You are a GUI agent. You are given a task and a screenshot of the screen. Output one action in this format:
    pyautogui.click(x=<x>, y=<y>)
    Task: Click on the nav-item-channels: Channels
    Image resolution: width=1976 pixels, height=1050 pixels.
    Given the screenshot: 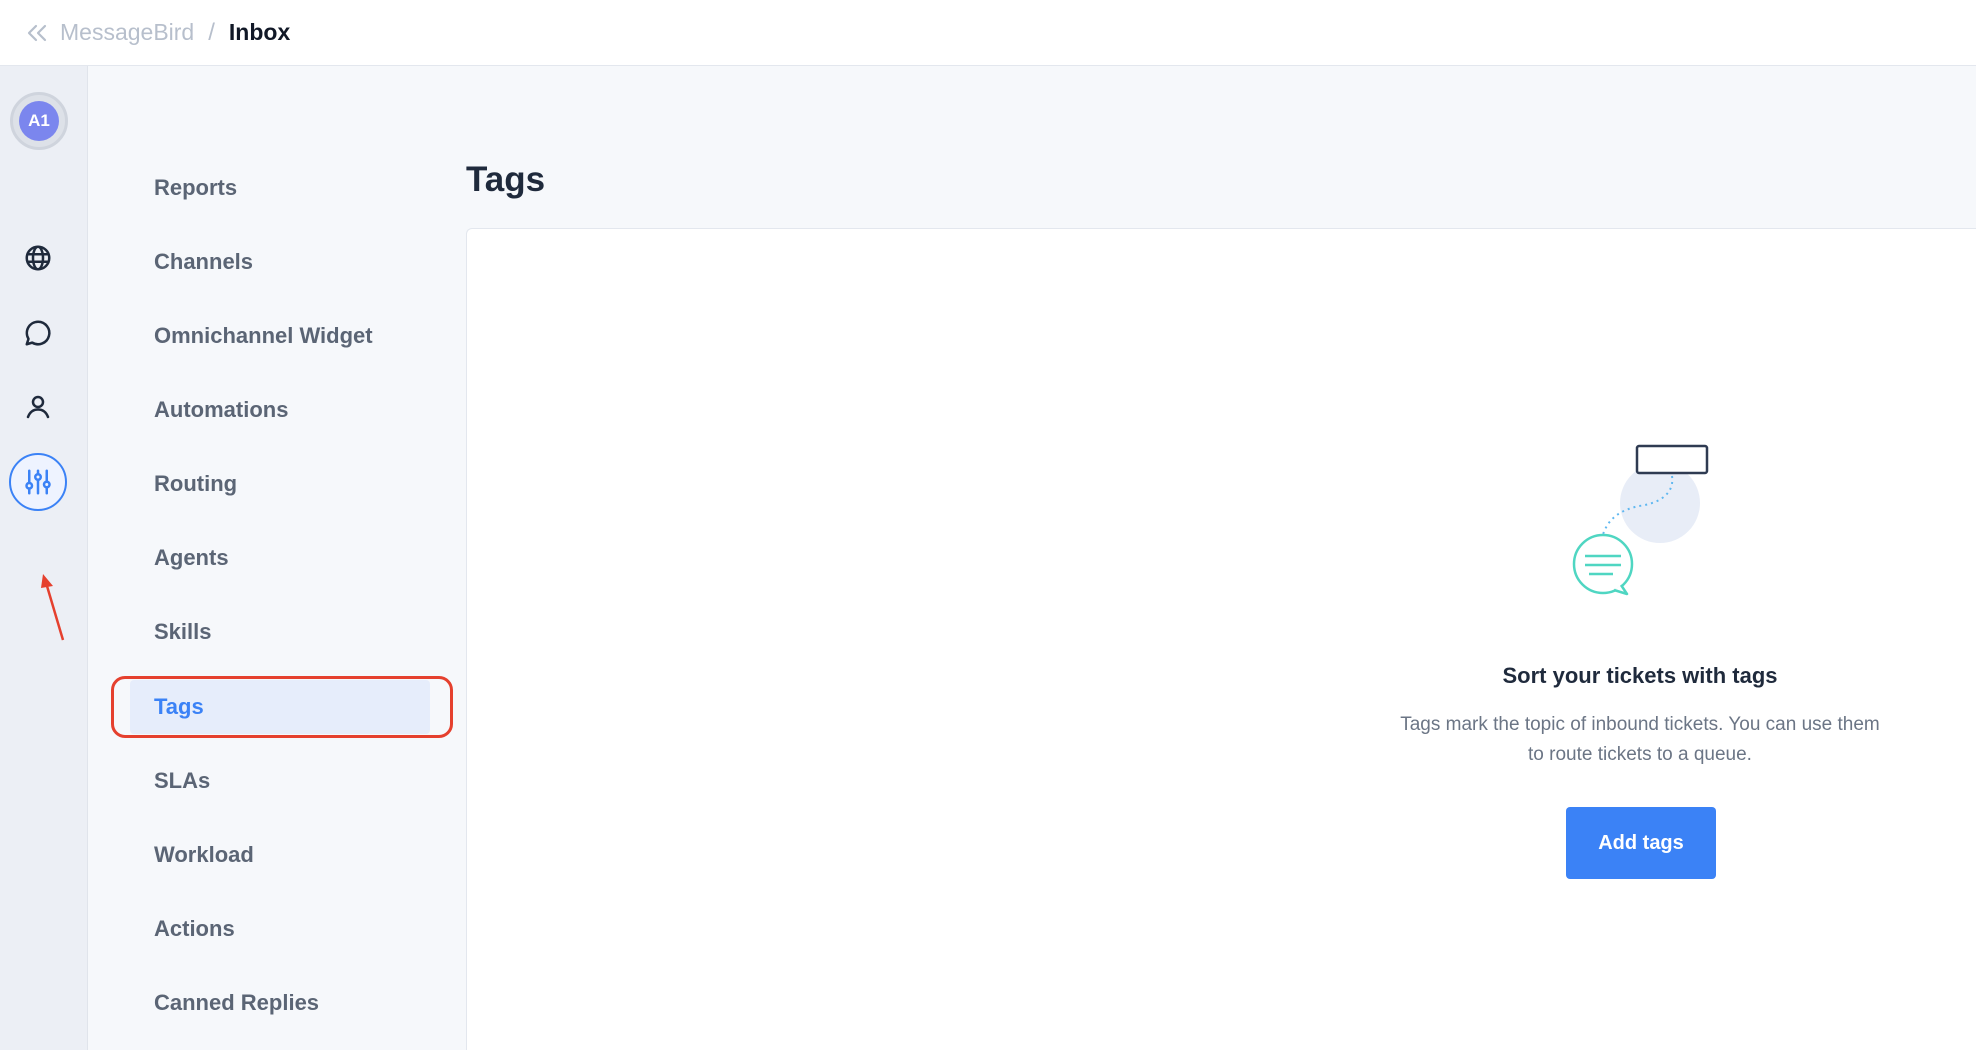 What is the action you would take?
    pyautogui.click(x=280, y=262)
    